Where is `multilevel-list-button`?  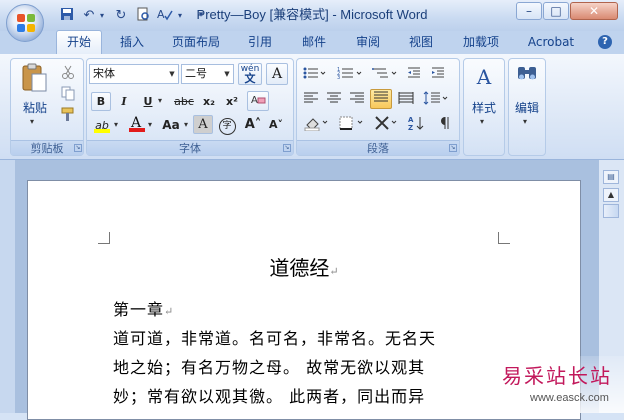 multilevel-list-button is located at coordinates (385, 74).